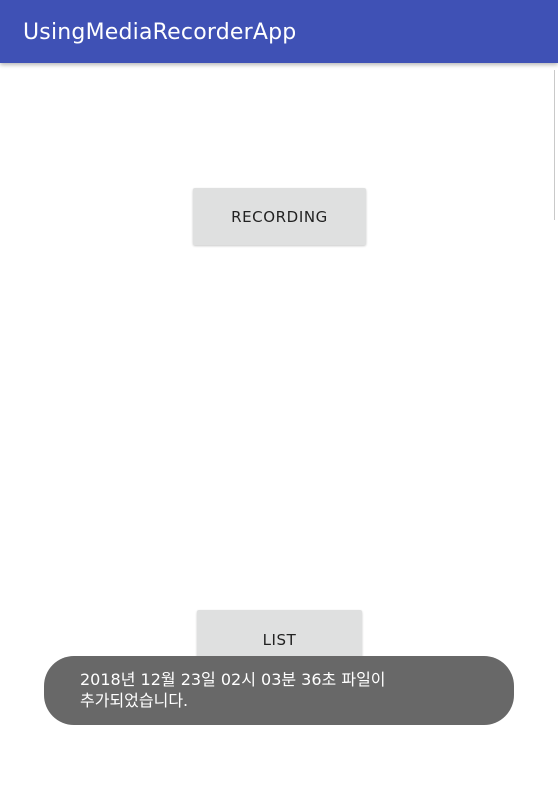 The image size is (558, 797). I want to click on toast-message: 2018년 12월 23일 02시 03분 36초 파일이 추가되었습니다., so click(279, 690).